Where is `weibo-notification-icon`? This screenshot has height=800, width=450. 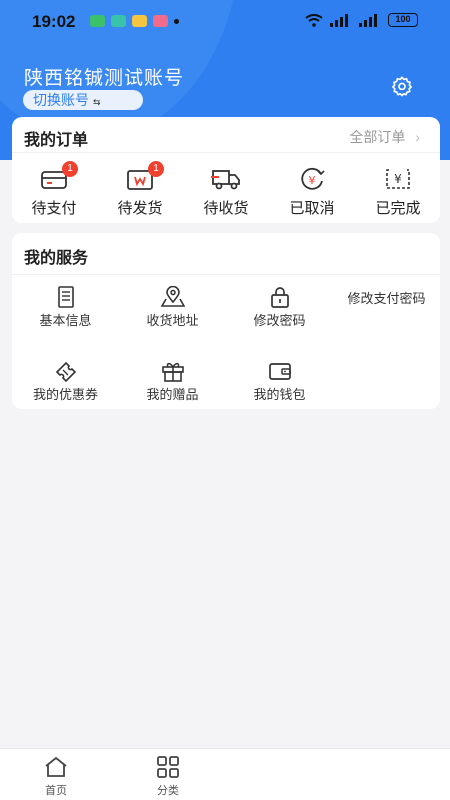
weibo-notification-icon is located at coordinates (139, 21).